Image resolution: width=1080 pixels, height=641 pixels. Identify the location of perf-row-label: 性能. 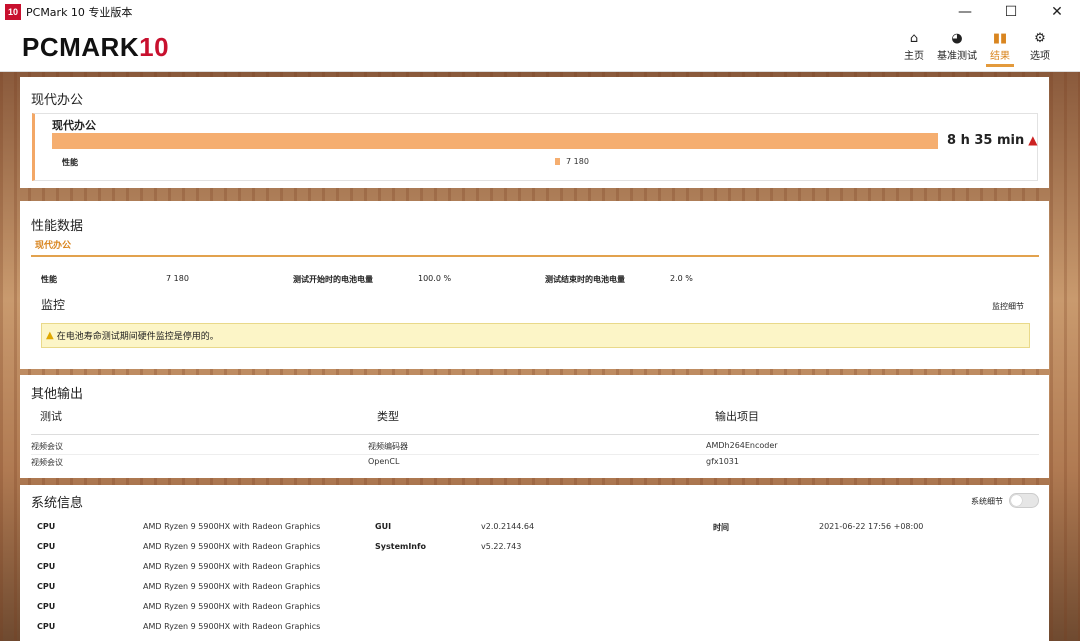
(49, 279).